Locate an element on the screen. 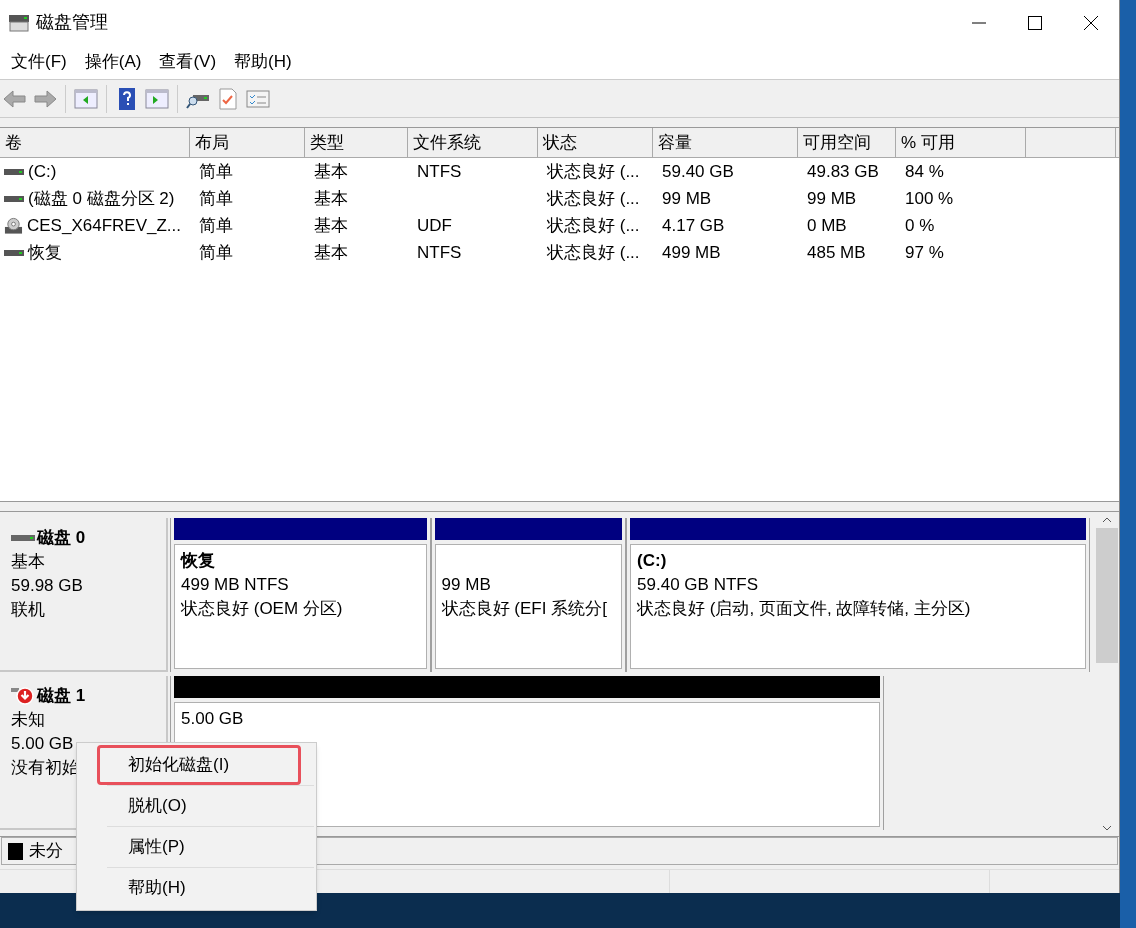  table-cell-text: 485 MB is located at coordinates (836, 252).